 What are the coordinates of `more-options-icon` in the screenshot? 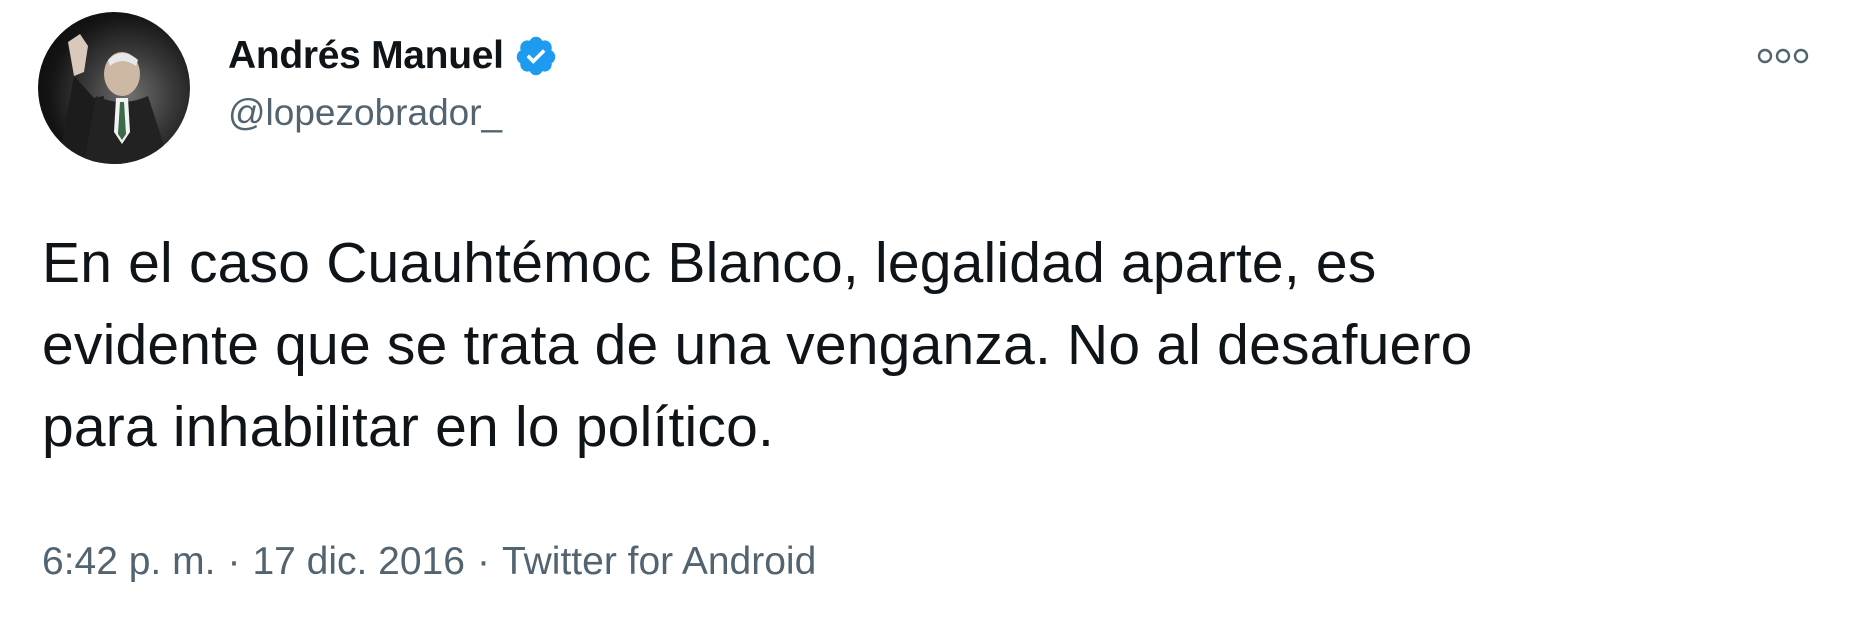 It's located at (1783, 56).